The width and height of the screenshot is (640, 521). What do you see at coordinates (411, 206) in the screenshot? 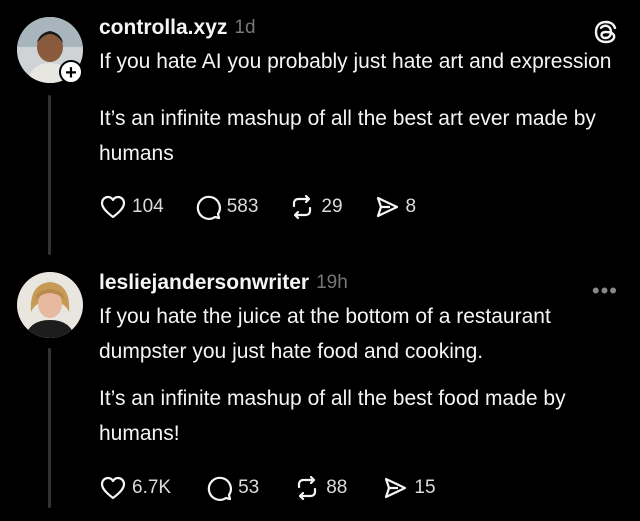
I see `share-count: 8` at bounding box center [411, 206].